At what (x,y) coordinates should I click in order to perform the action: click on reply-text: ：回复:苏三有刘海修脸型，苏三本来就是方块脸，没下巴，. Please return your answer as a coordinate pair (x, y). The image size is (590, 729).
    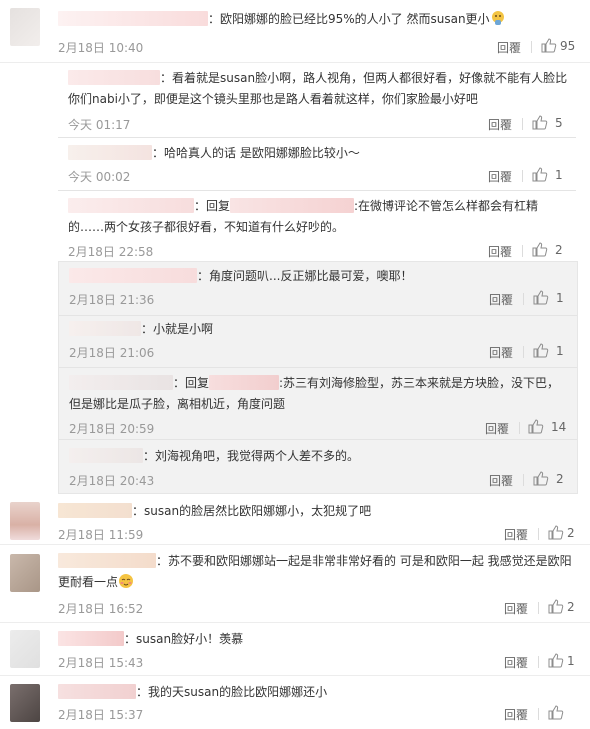
    Looking at the image, I should click on (314, 383).